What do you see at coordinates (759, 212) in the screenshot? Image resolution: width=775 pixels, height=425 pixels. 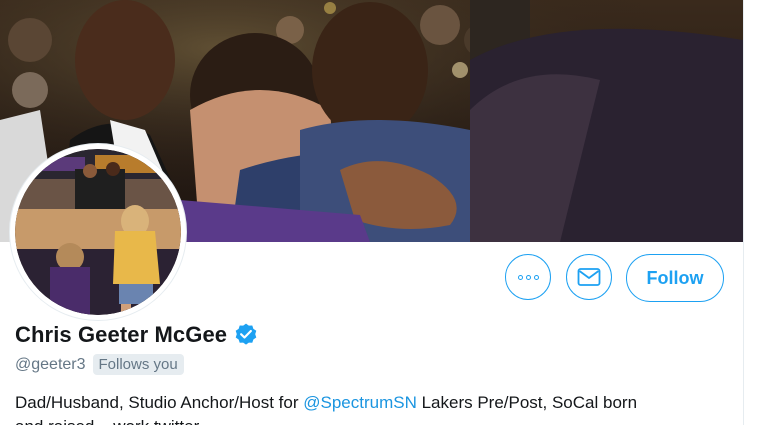 I see `scroll-gutter` at bounding box center [759, 212].